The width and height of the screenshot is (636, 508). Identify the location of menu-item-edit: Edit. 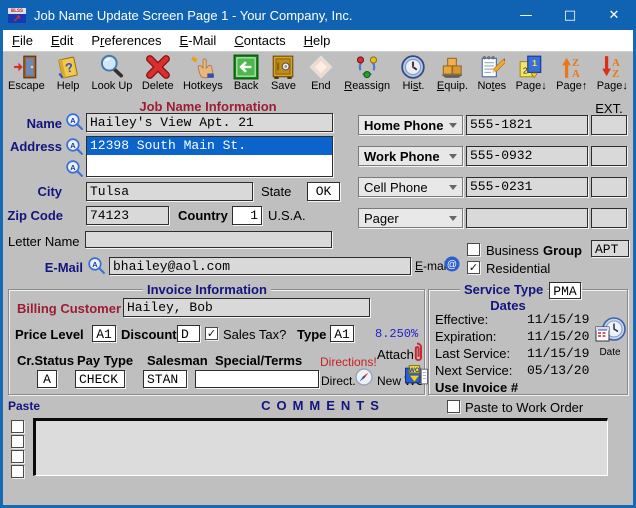
(62, 40).